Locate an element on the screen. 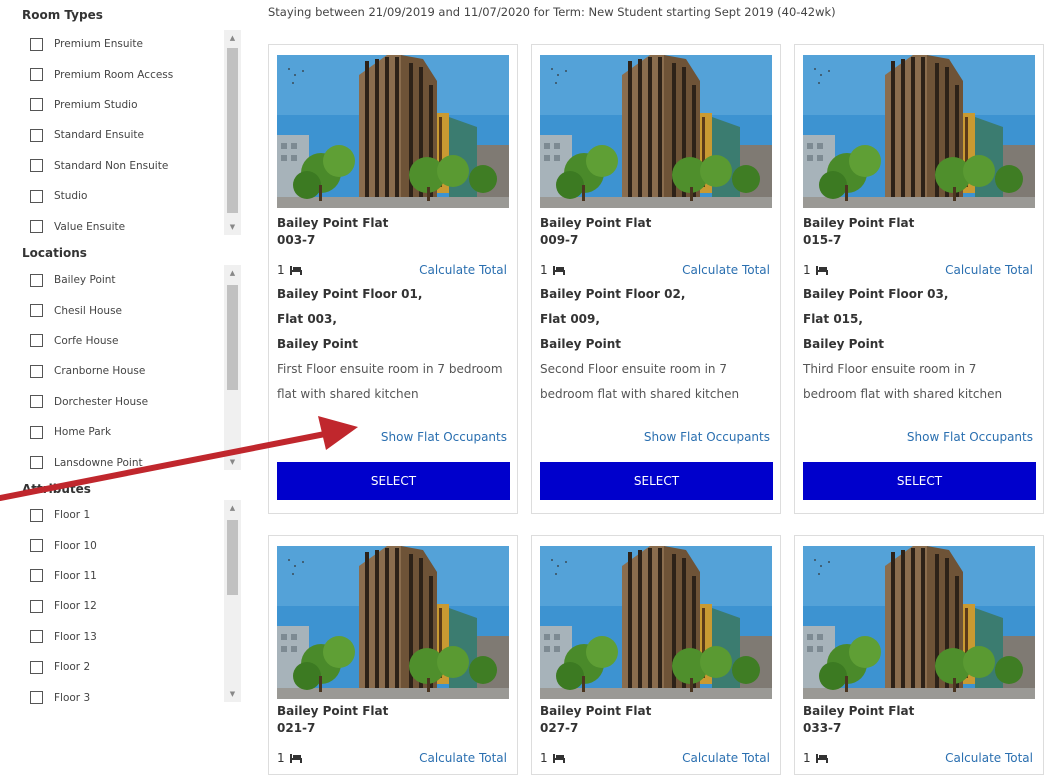 This screenshot has width=1056, height=775. option-label: Floor 1 is located at coordinates (72, 515).